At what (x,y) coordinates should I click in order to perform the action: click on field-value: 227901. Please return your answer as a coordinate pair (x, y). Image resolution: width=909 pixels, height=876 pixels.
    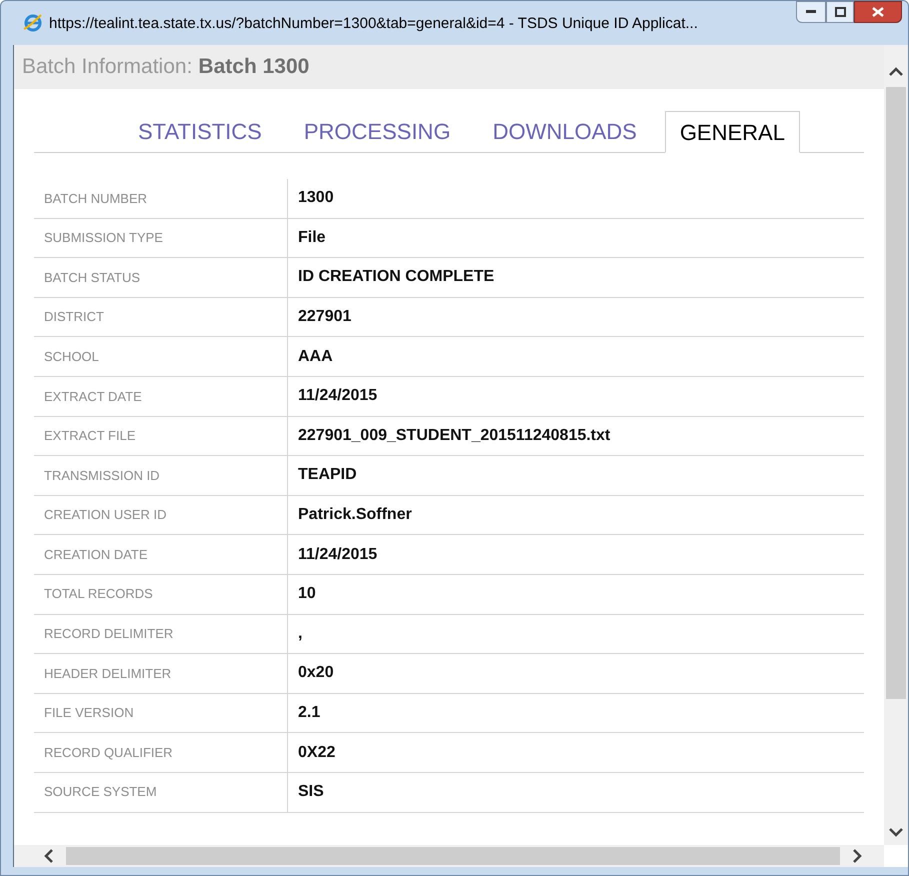
    Looking at the image, I should click on (324, 317).